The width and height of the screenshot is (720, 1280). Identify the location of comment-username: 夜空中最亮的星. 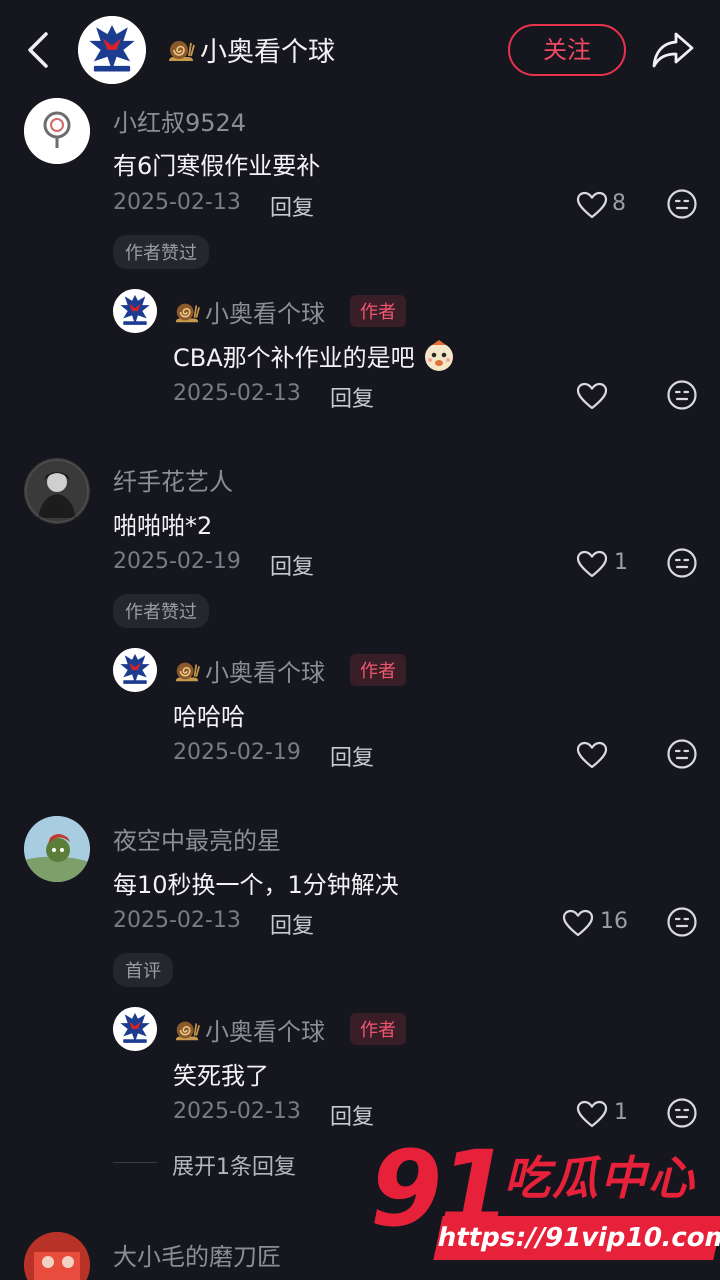
(197, 838).